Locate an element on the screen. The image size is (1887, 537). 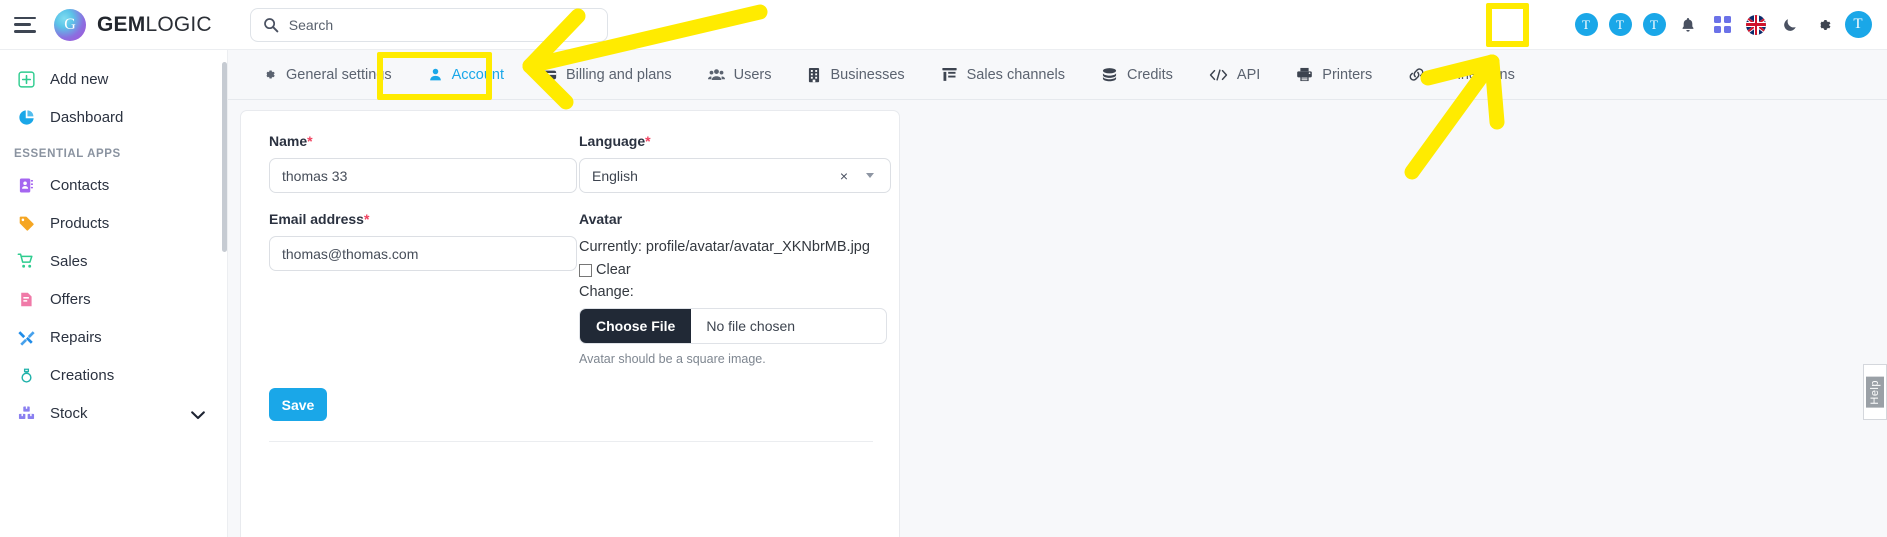
arrow-to-gear-icon is located at coordinates (1454, 117).